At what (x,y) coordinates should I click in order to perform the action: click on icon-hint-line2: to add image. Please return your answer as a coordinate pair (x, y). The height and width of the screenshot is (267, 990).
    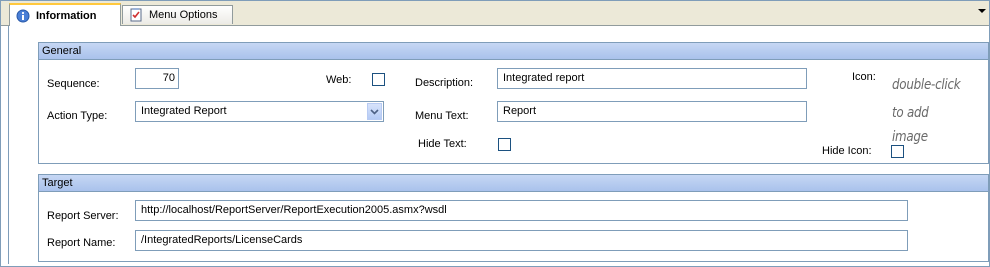
    Looking at the image, I should click on (910, 125).